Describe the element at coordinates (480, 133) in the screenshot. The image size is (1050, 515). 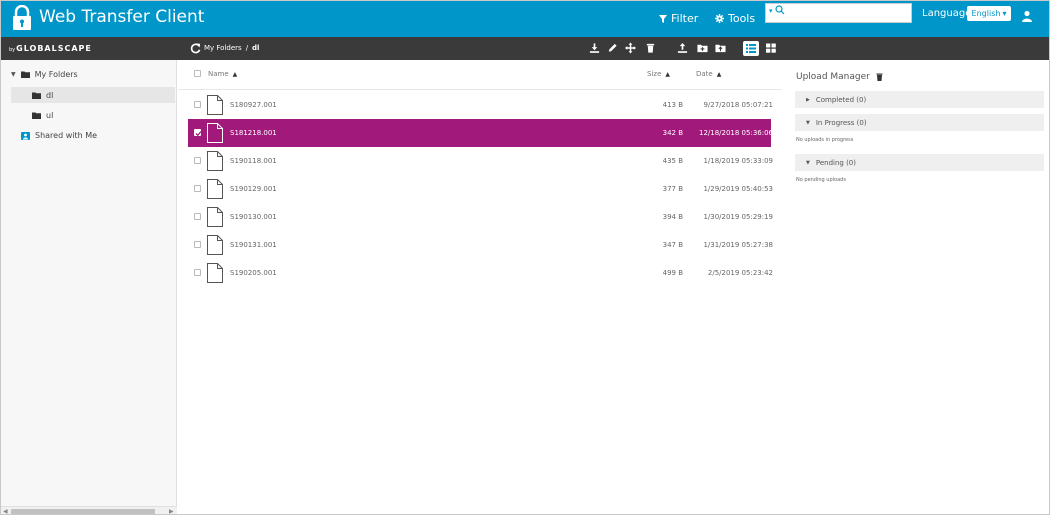
I see `file-row-selected: S181218.001 342 B 12/18/2018 05:36:06` at that location.